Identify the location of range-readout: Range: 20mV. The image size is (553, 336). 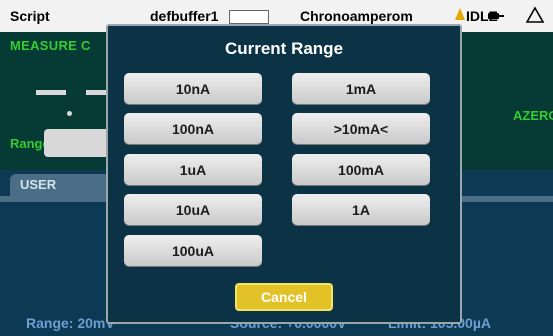
(70, 323).